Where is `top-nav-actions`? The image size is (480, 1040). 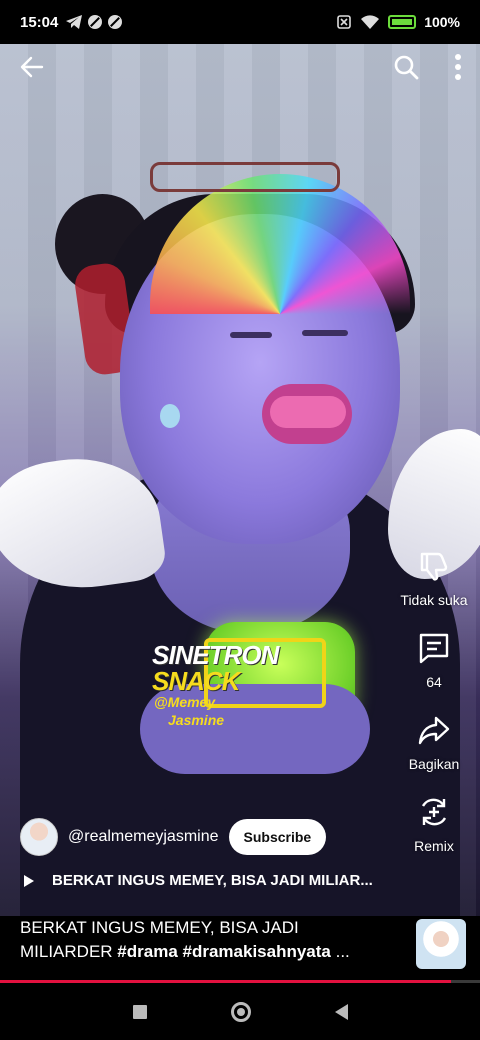 top-nav-actions is located at coordinates (427, 67).